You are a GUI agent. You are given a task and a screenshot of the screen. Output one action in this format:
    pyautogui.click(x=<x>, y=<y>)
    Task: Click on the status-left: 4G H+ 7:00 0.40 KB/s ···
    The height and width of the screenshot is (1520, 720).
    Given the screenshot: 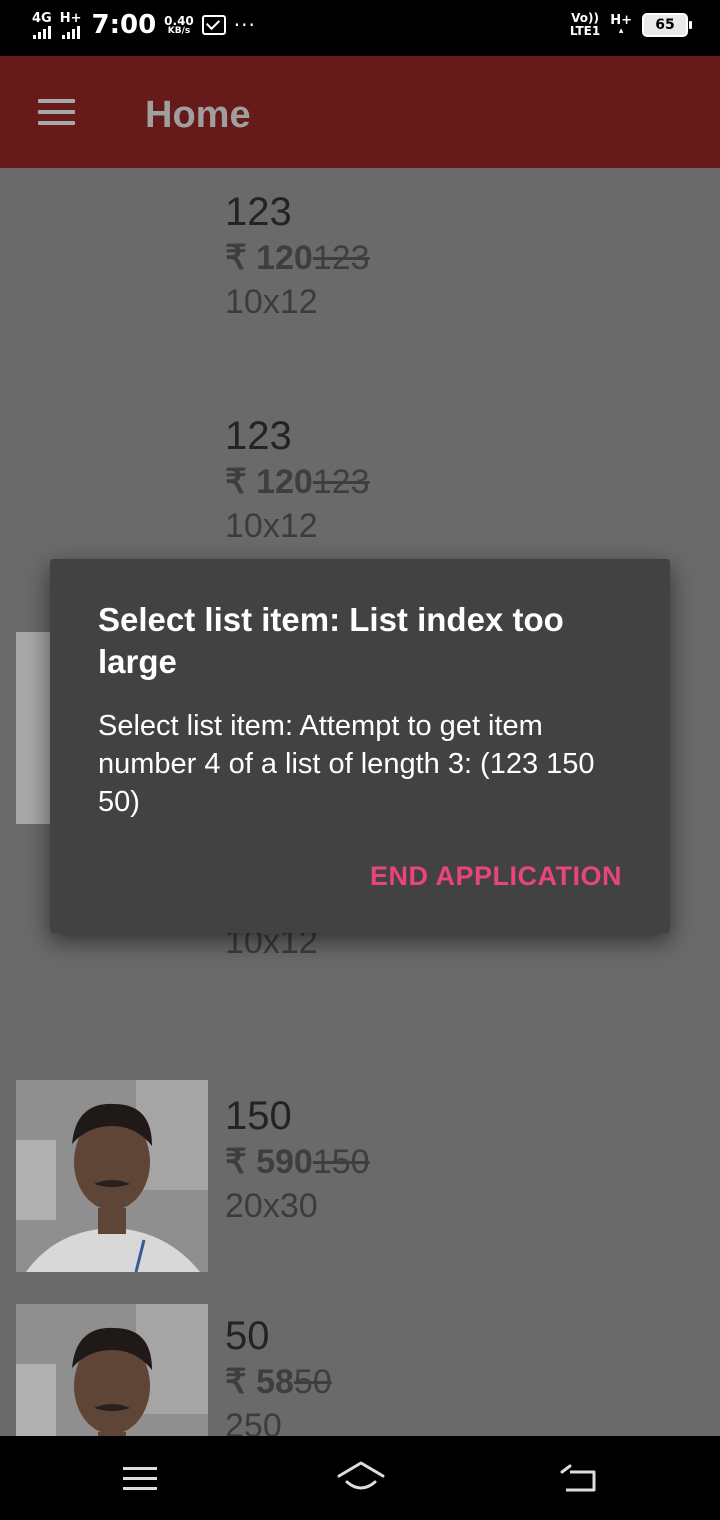 What is the action you would take?
    pyautogui.click(x=144, y=25)
    